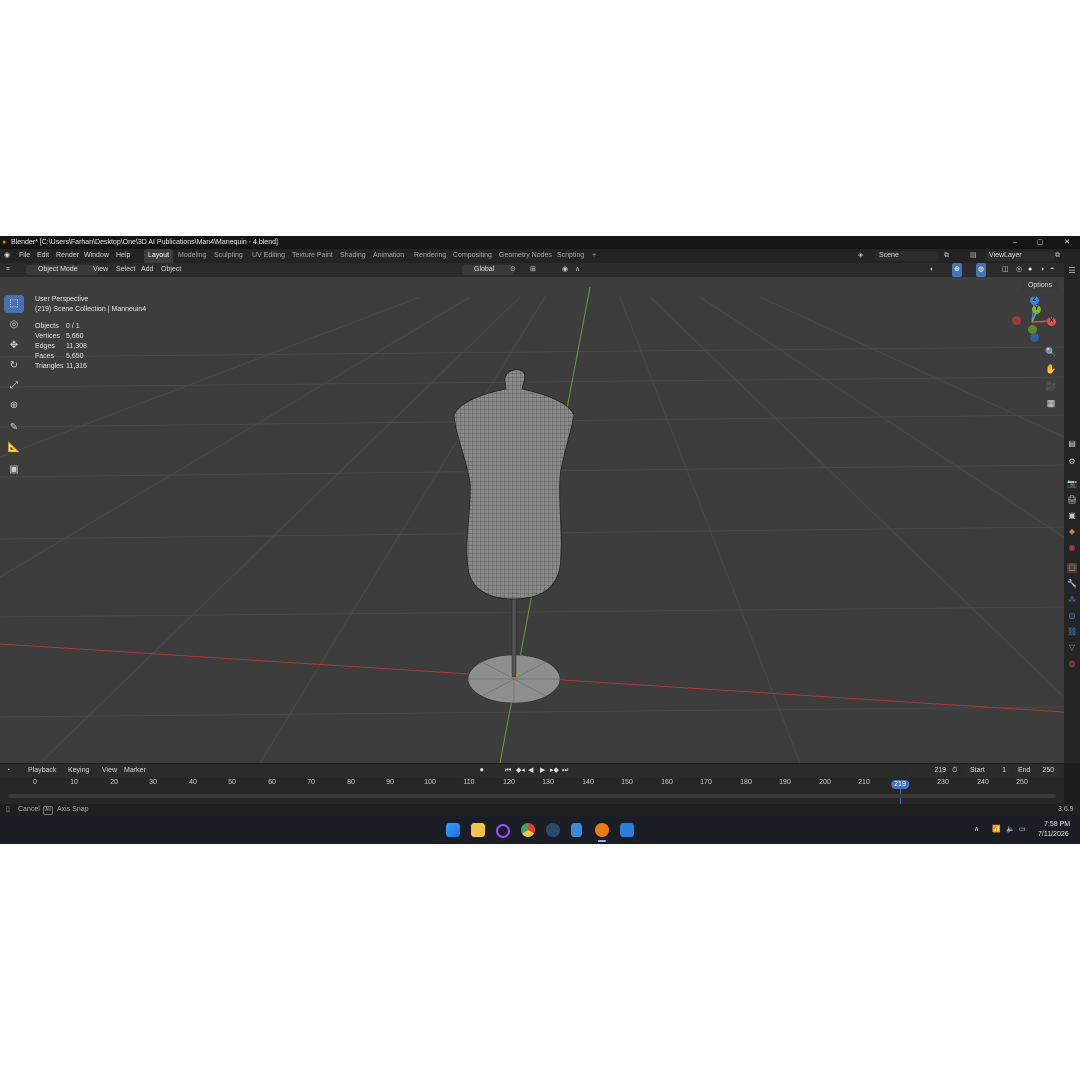  What do you see at coordinates (135, 771) in the screenshot?
I see `menu-marker: Marker` at bounding box center [135, 771].